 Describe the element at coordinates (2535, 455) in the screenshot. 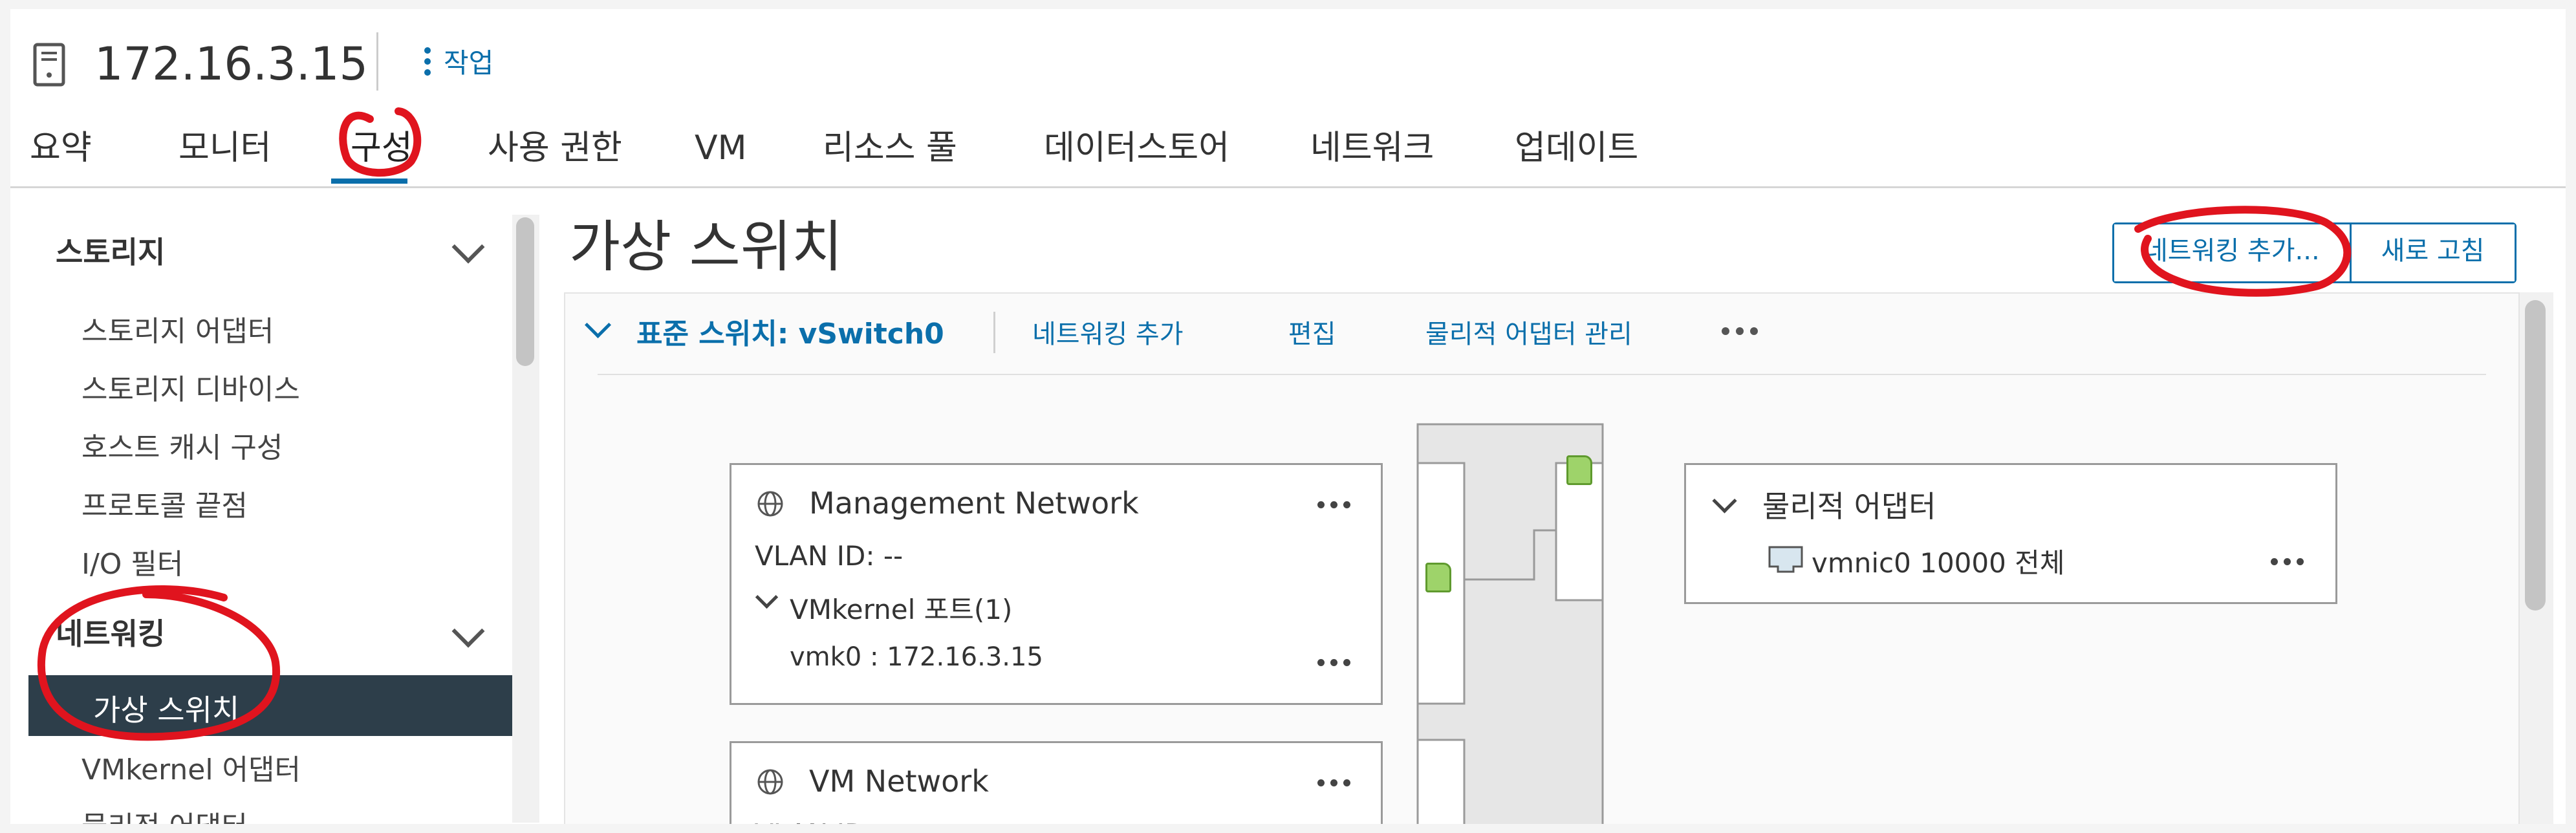

I see `main-scrollbar-thumb` at that location.